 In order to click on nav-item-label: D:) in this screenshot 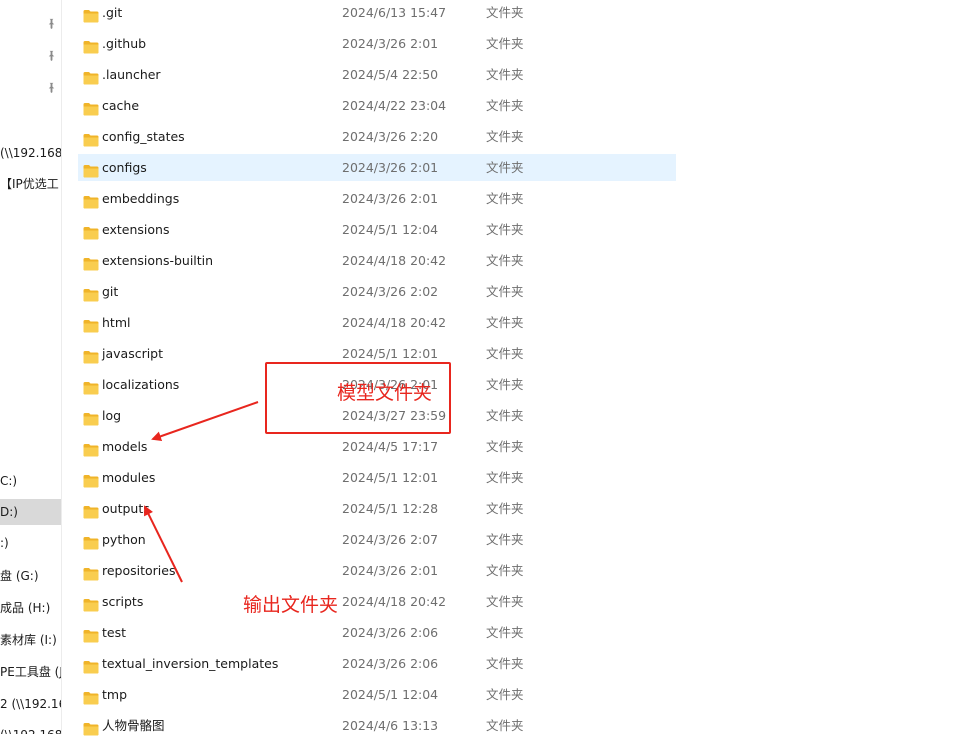, I will do `click(9, 512)`.